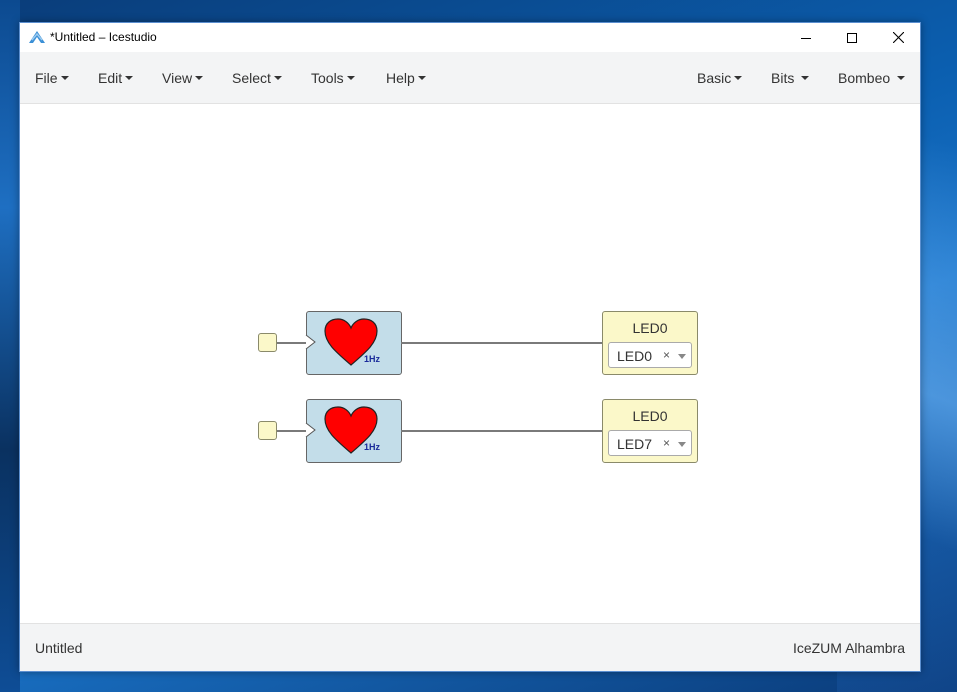 The height and width of the screenshot is (692, 957). I want to click on close-button, so click(898, 37).